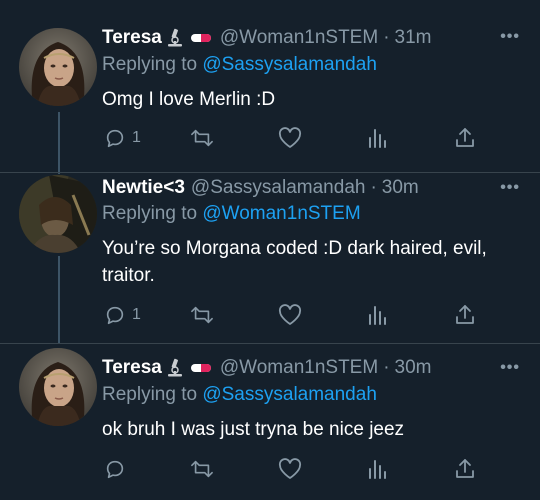 The height and width of the screenshot is (500, 540). I want to click on tweet-header: Newtie<3 @Sassysalamandah · 30m, so click(260, 188).